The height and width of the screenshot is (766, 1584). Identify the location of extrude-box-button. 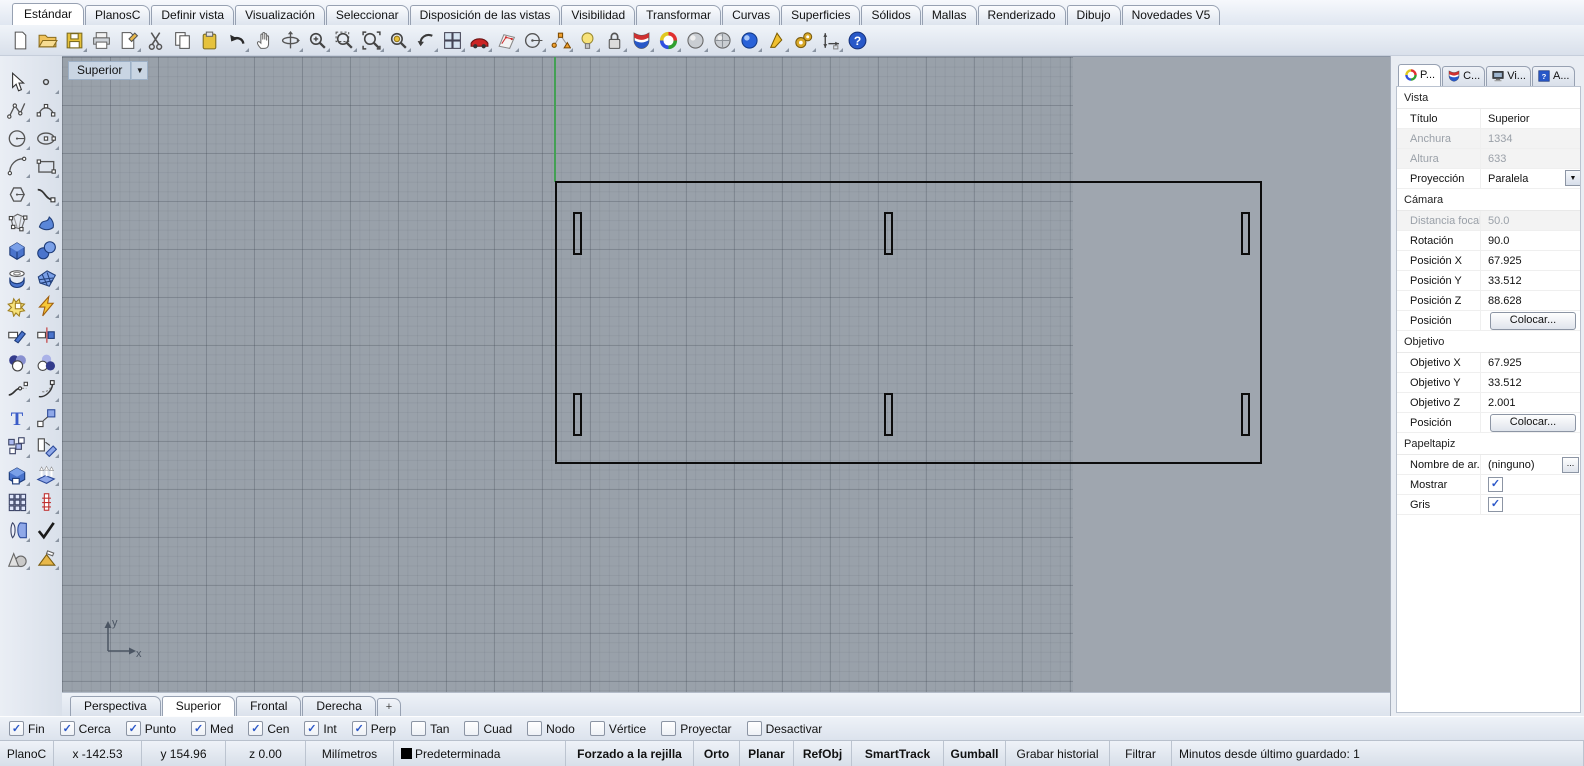
(16, 474).